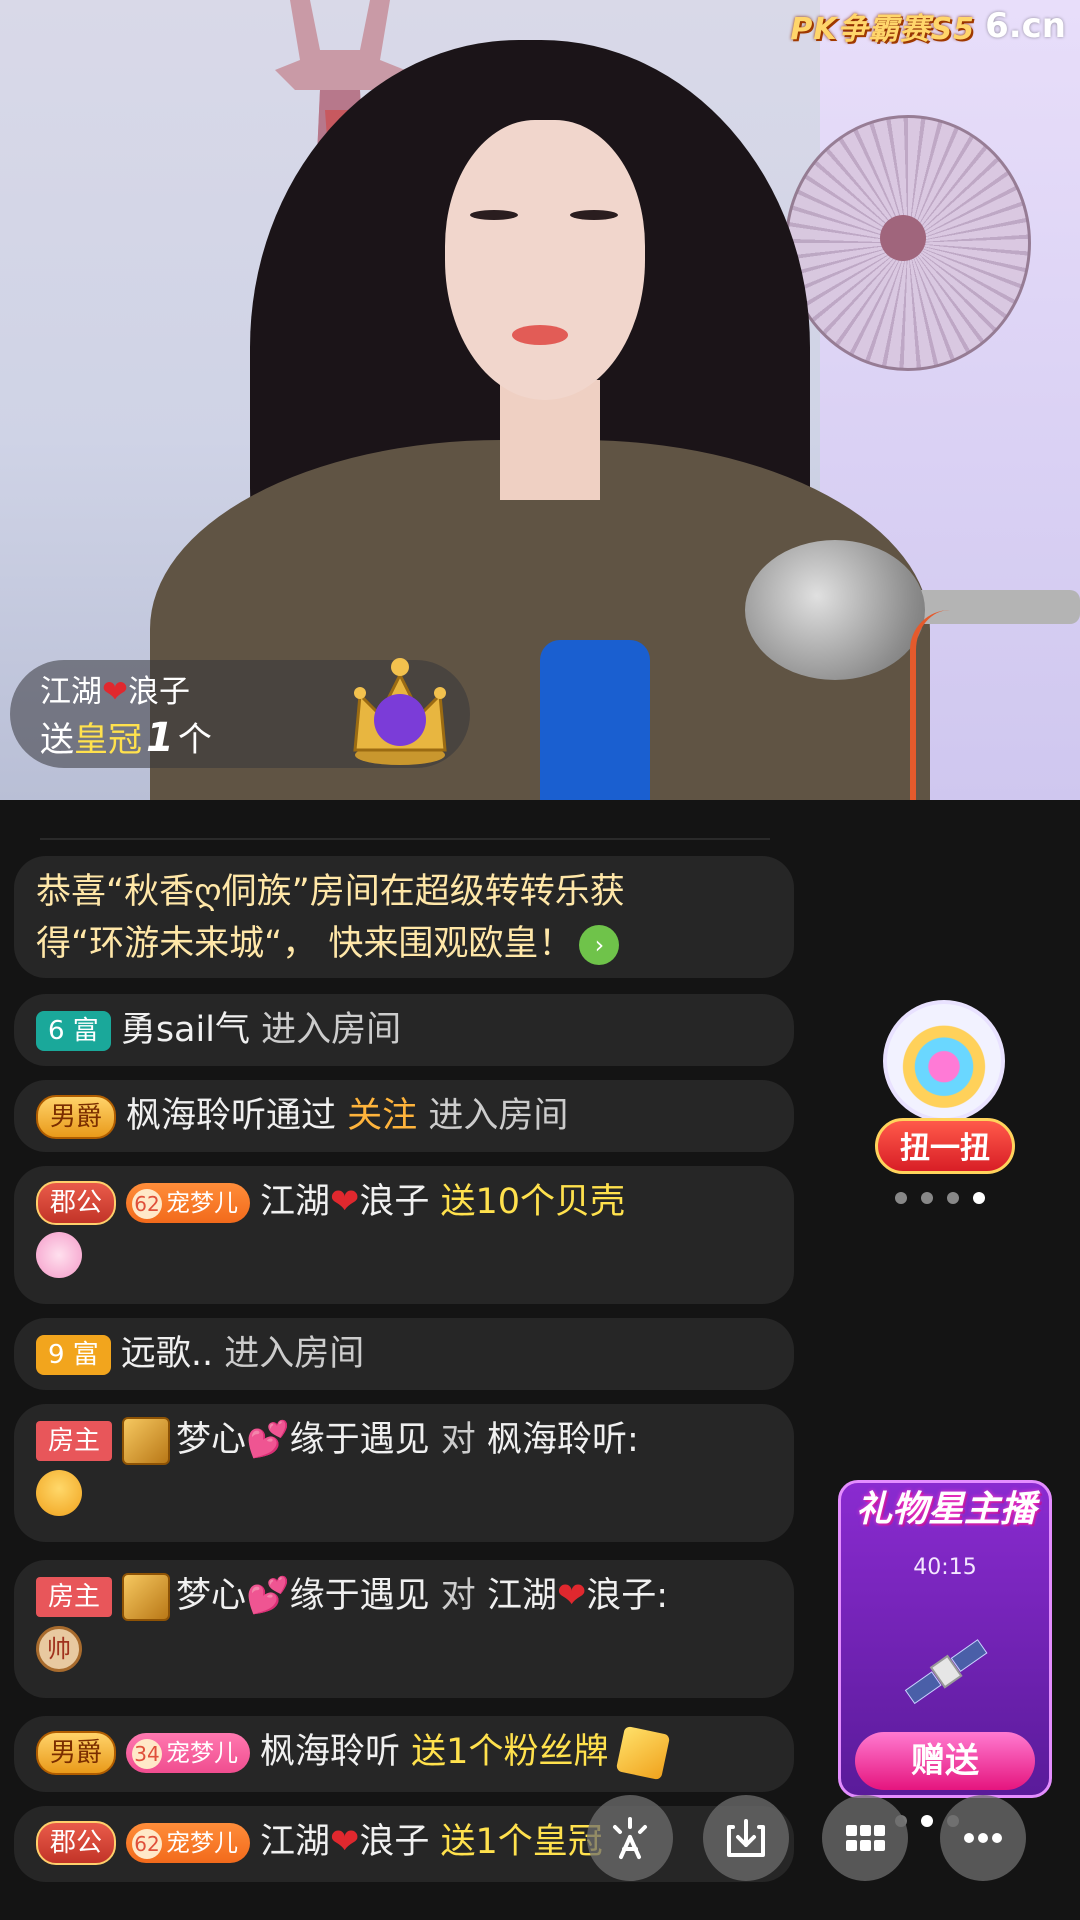 The width and height of the screenshot is (1080, 1920). I want to click on user-name: 勇sail气, so click(185, 1030).